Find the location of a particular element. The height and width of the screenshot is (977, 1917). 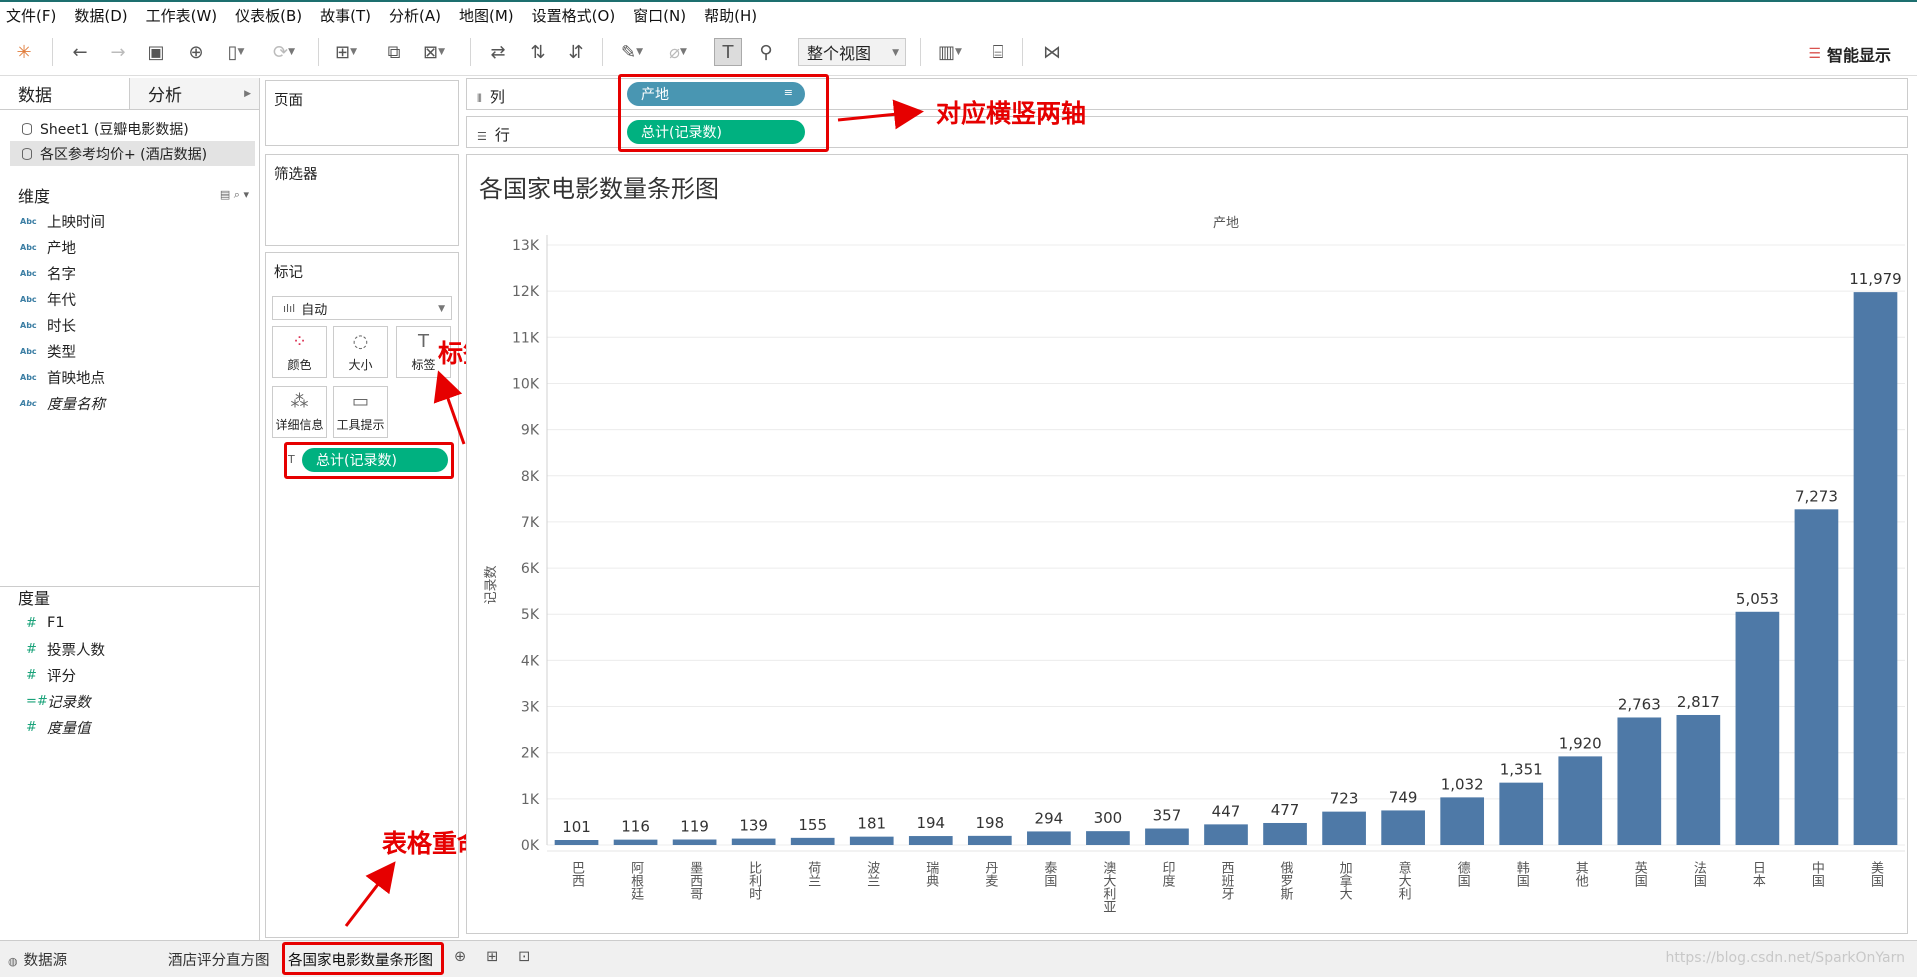

share-icon: ⋈ is located at coordinates (1052, 52).